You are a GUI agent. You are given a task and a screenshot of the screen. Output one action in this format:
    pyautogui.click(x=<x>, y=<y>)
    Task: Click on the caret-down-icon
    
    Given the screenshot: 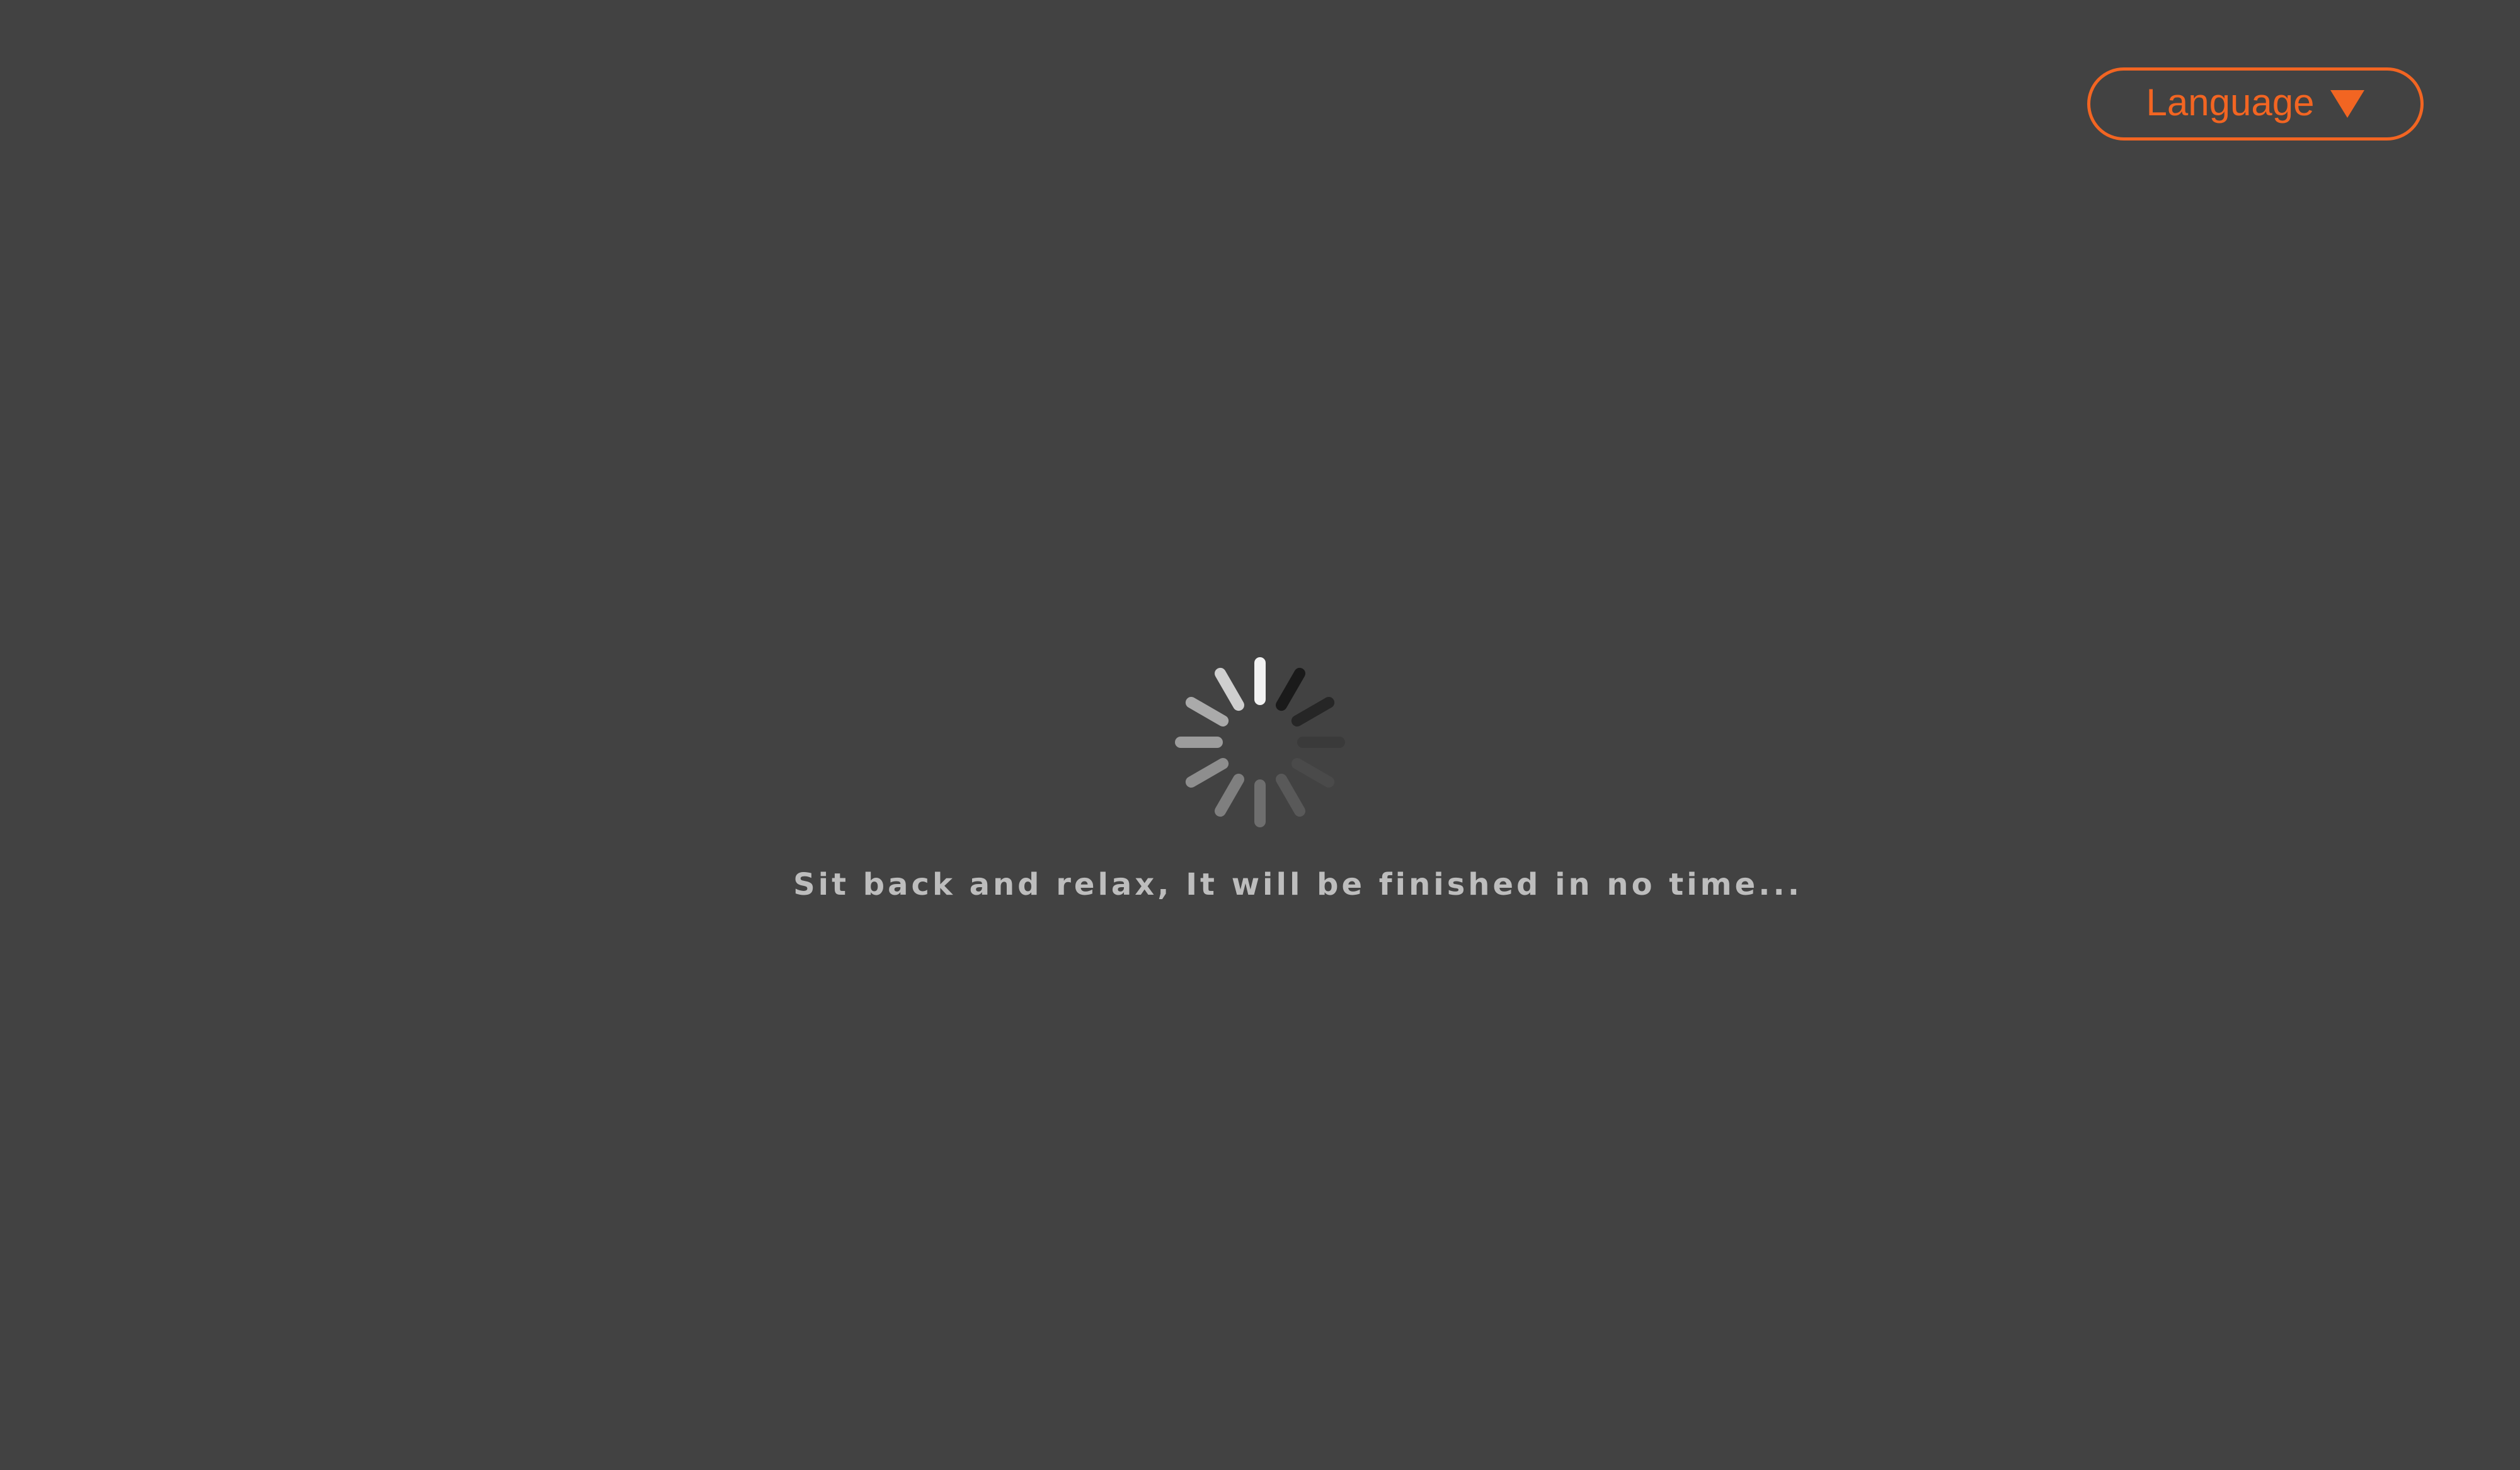 What is the action you would take?
    pyautogui.click(x=2347, y=104)
    